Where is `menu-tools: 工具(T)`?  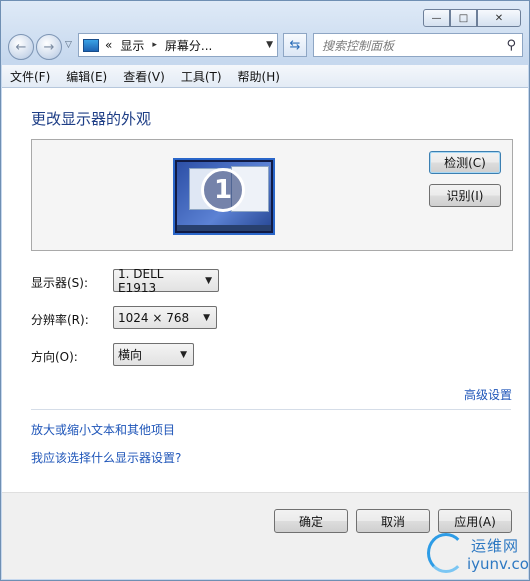 menu-tools: 工具(T) is located at coordinates (201, 76).